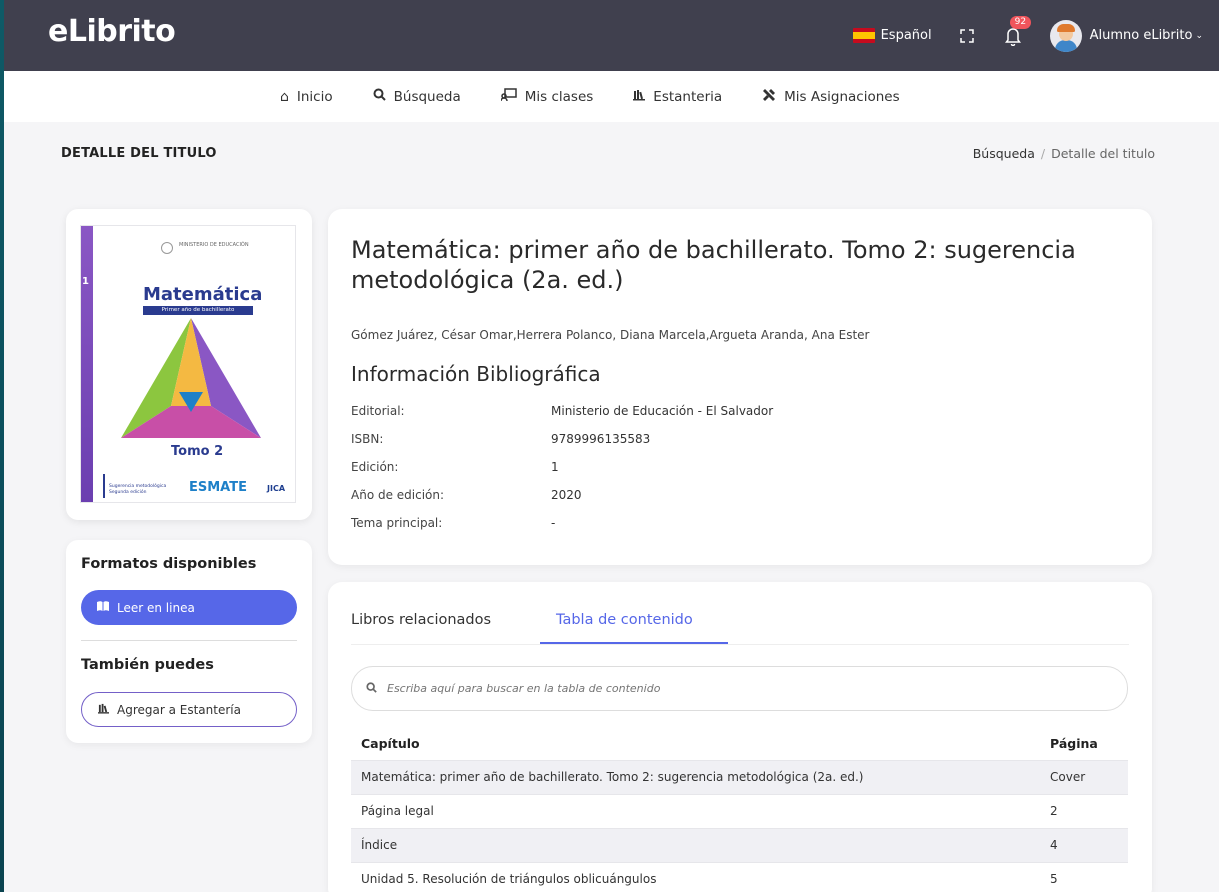 The height and width of the screenshot is (892, 1219). I want to click on bib-value: 1, so click(555, 467).